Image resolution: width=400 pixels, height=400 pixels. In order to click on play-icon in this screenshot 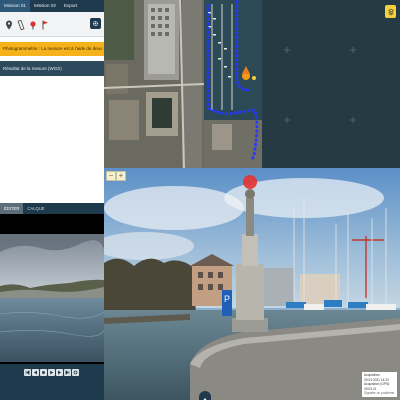, I will do `click(51, 372)`.